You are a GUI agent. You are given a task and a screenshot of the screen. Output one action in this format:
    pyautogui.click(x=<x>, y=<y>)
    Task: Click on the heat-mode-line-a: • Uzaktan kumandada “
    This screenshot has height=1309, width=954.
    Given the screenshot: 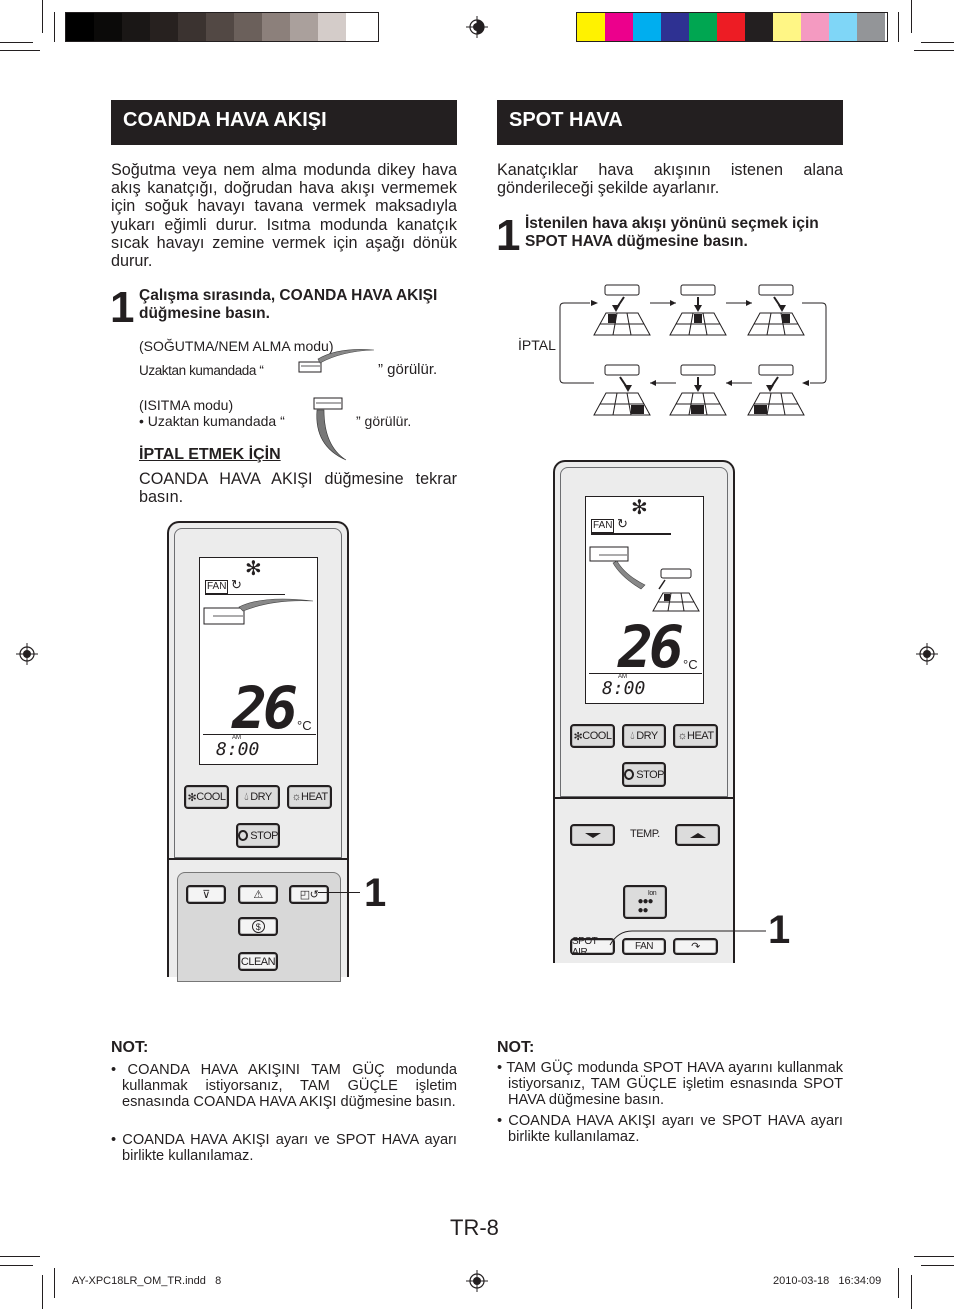 What is the action you would take?
    pyautogui.click(x=212, y=421)
    